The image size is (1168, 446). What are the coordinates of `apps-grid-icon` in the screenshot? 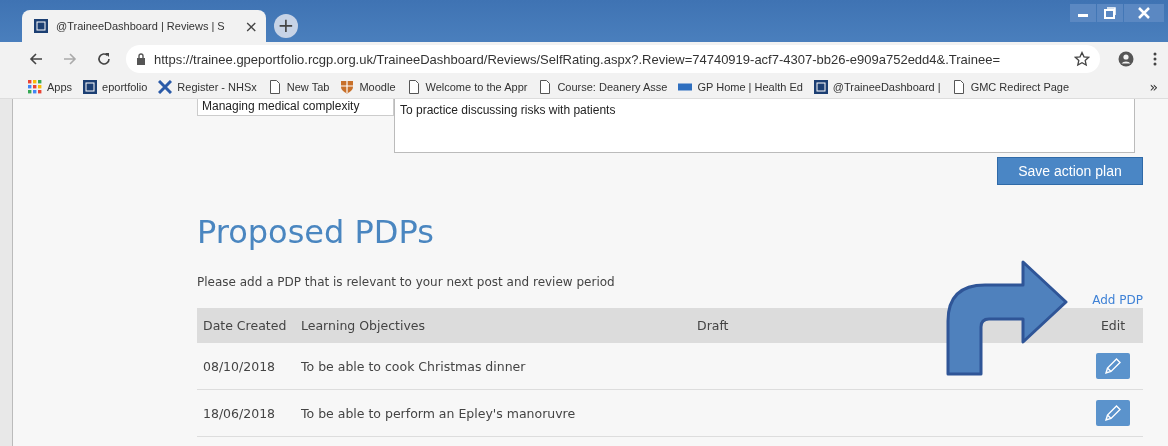 It's located at (35, 87).